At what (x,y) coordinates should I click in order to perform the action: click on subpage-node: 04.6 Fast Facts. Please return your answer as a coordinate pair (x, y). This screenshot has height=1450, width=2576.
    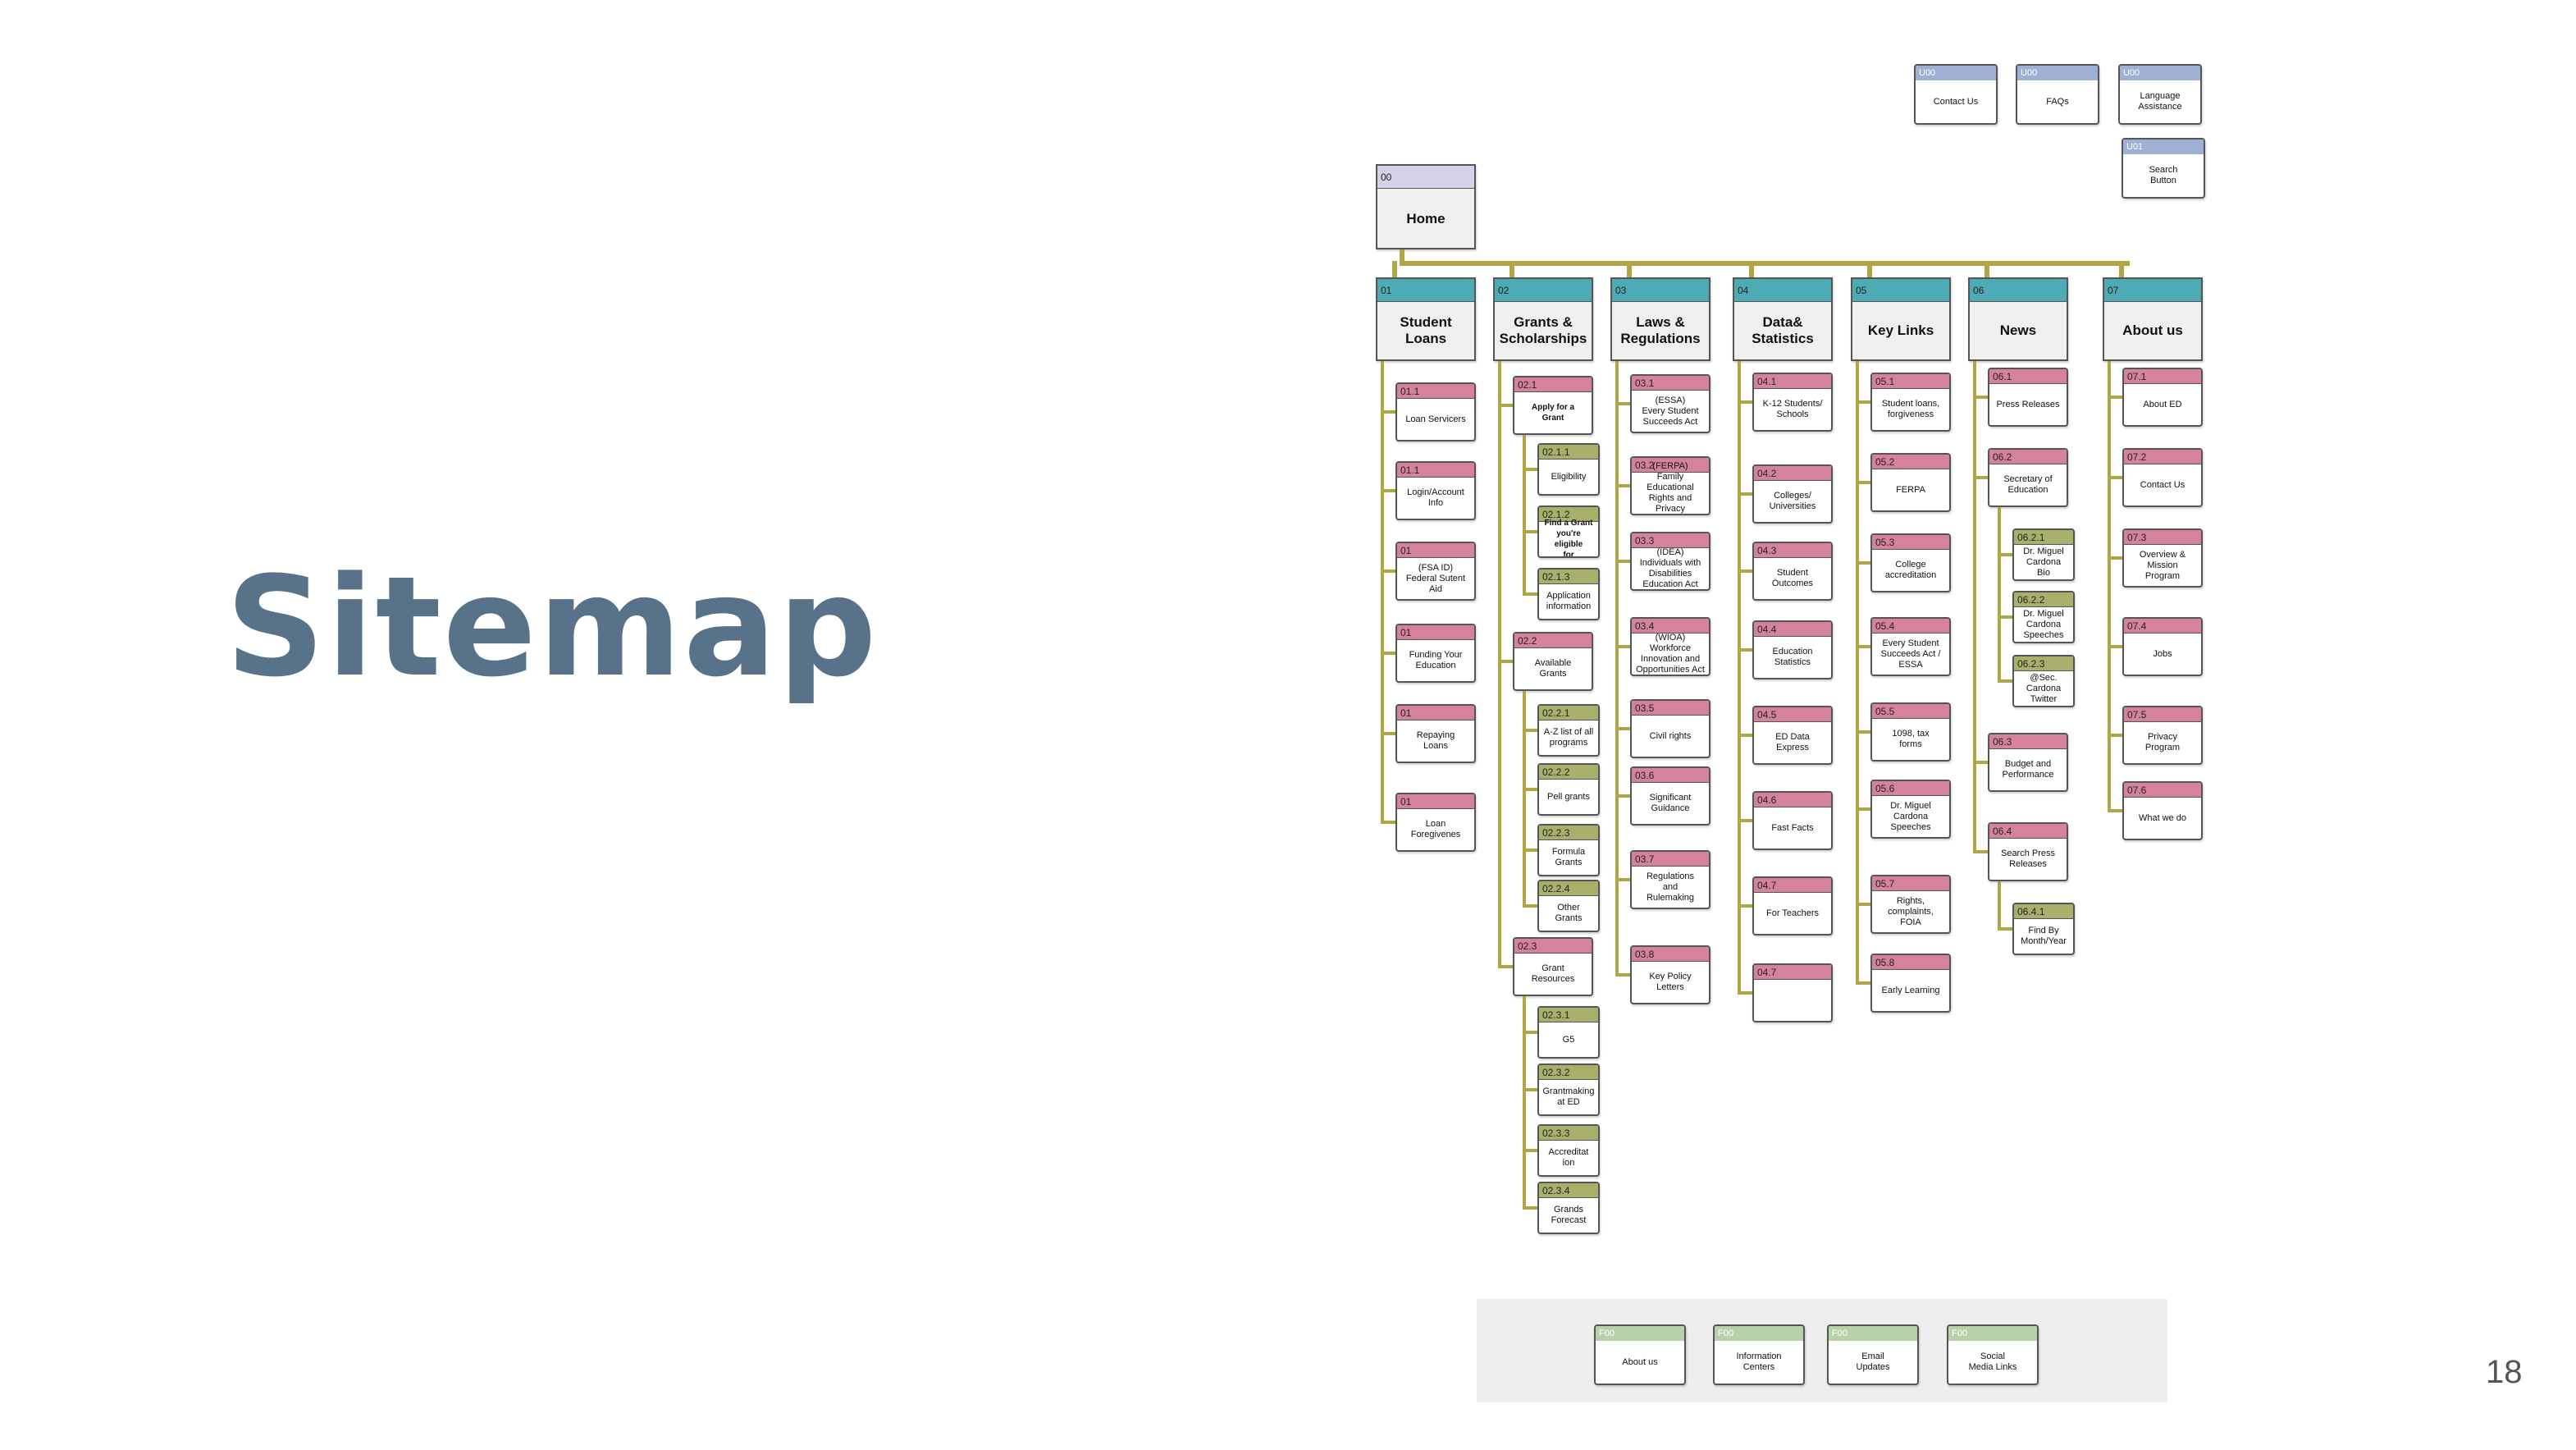
    Looking at the image, I should click on (1792, 820).